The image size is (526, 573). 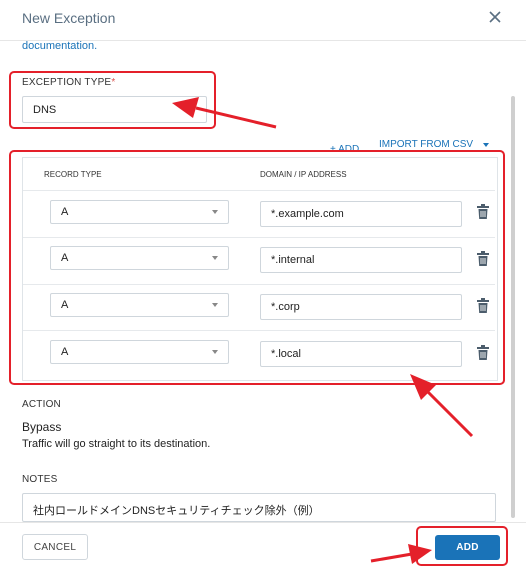 I want to click on annotation-box-add, so click(x=462, y=546).